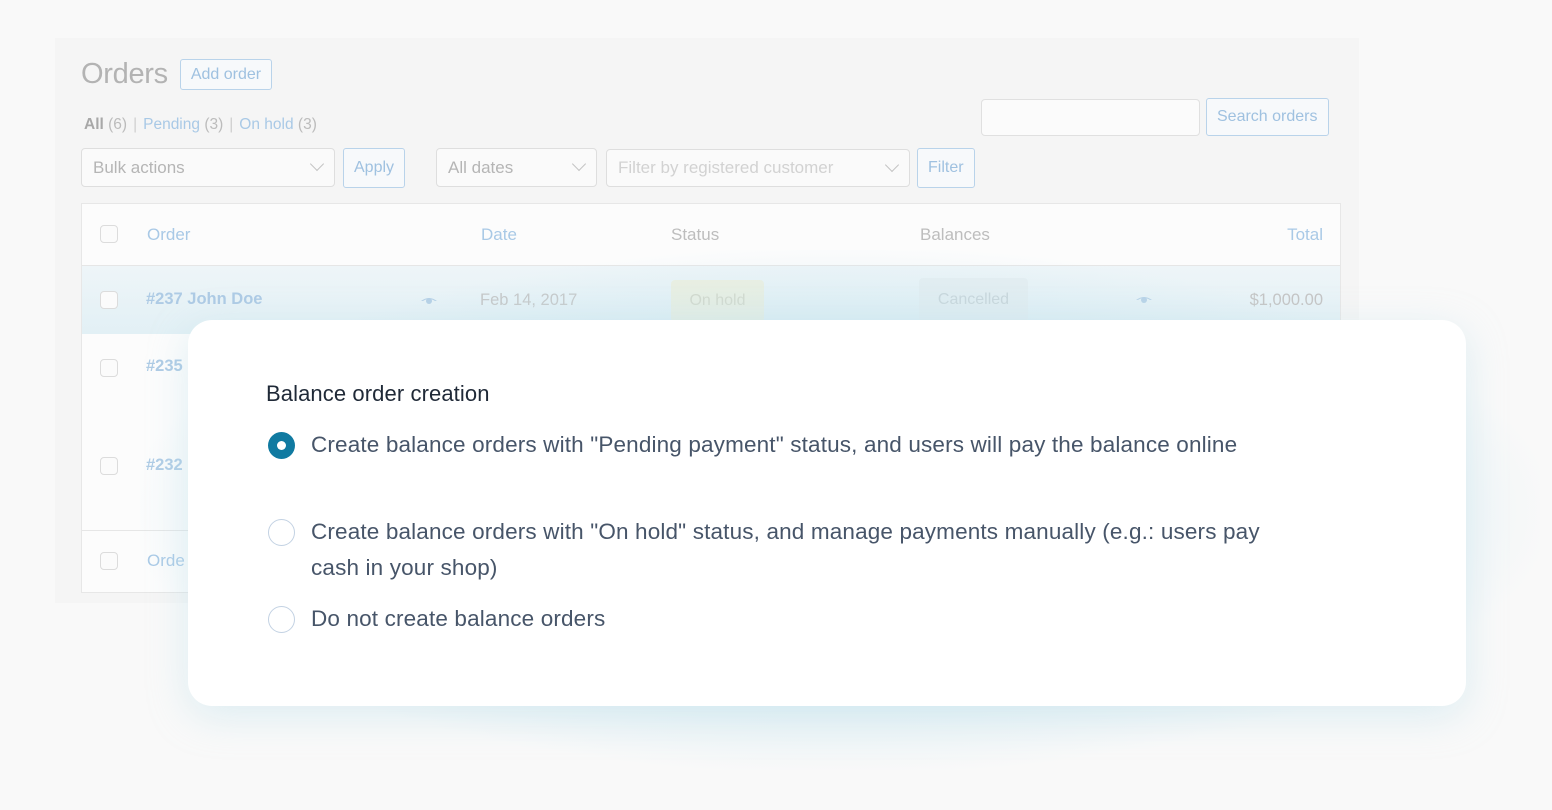 The width and height of the screenshot is (1552, 810). Describe the element at coordinates (499, 235) in the screenshot. I see `column-date: Date` at that location.